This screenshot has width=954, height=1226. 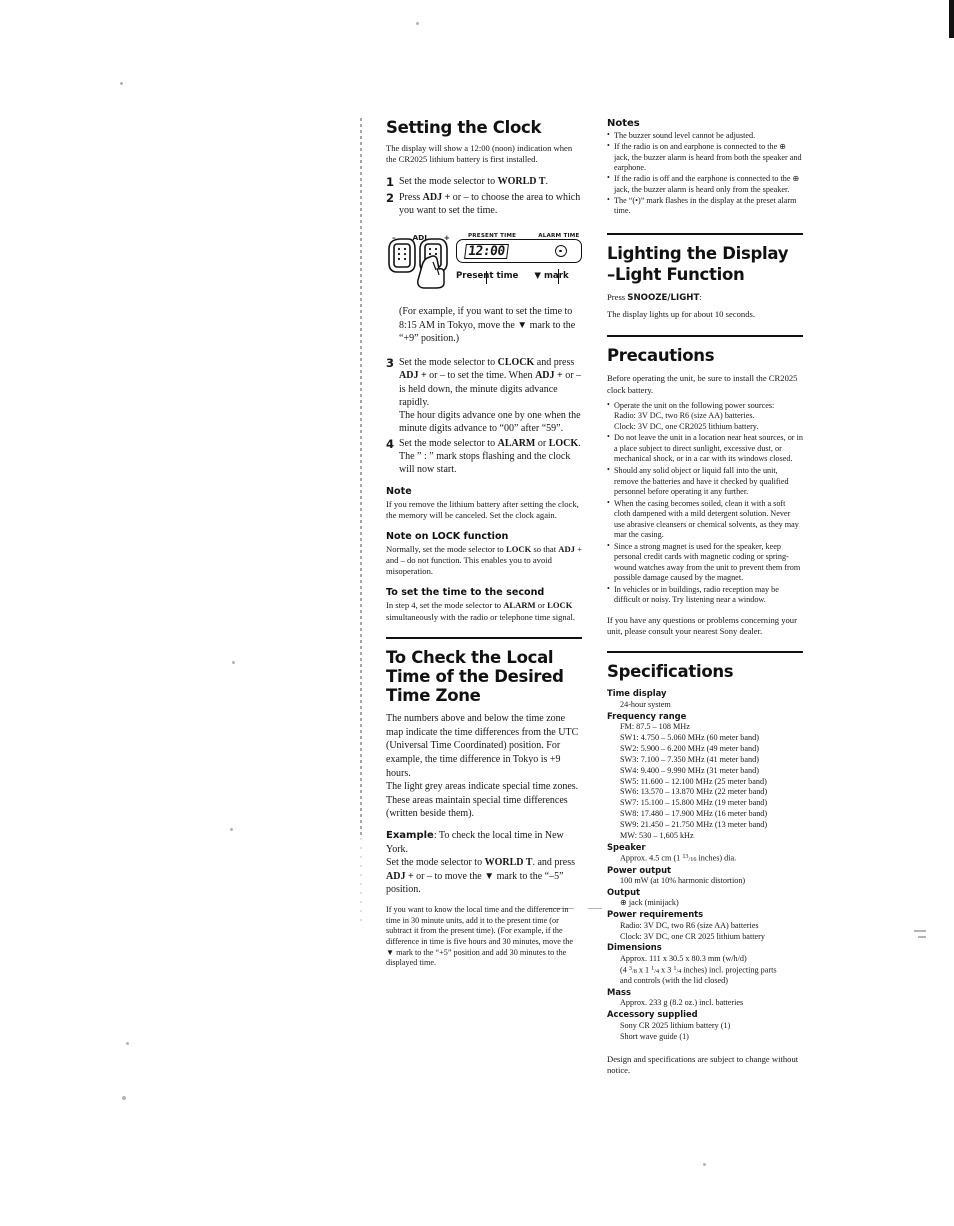 What do you see at coordinates (705, 336) in the screenshot?
I see `section-divider-precautions` at bounding box center [705, 336].